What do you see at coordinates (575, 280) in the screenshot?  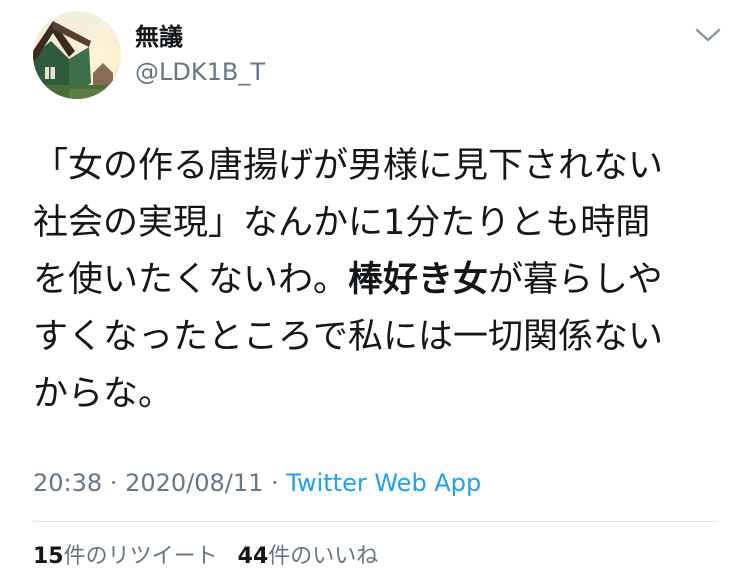 I see `tweet-text-segment: が暮らしや` at bounding box center [575, 280].